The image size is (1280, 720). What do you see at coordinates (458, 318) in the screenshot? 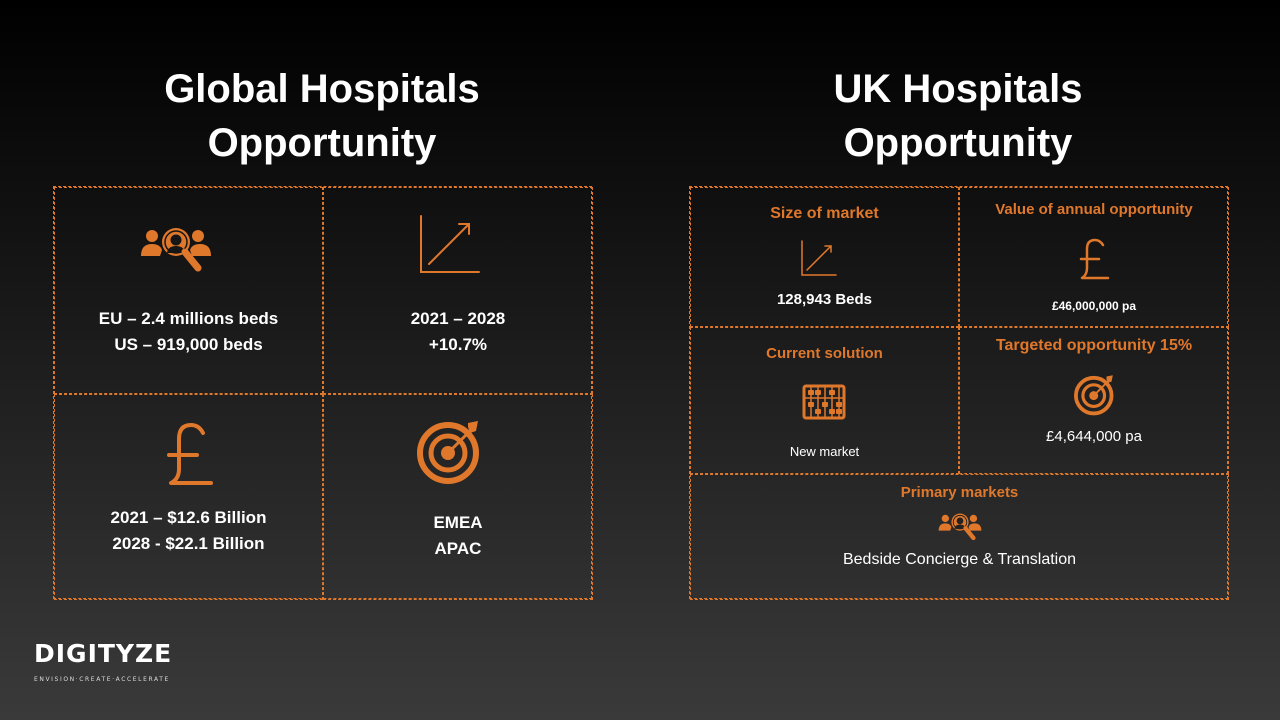
I see `global-growth-years: 2021 – 2028` at bounding box center [458, 318].